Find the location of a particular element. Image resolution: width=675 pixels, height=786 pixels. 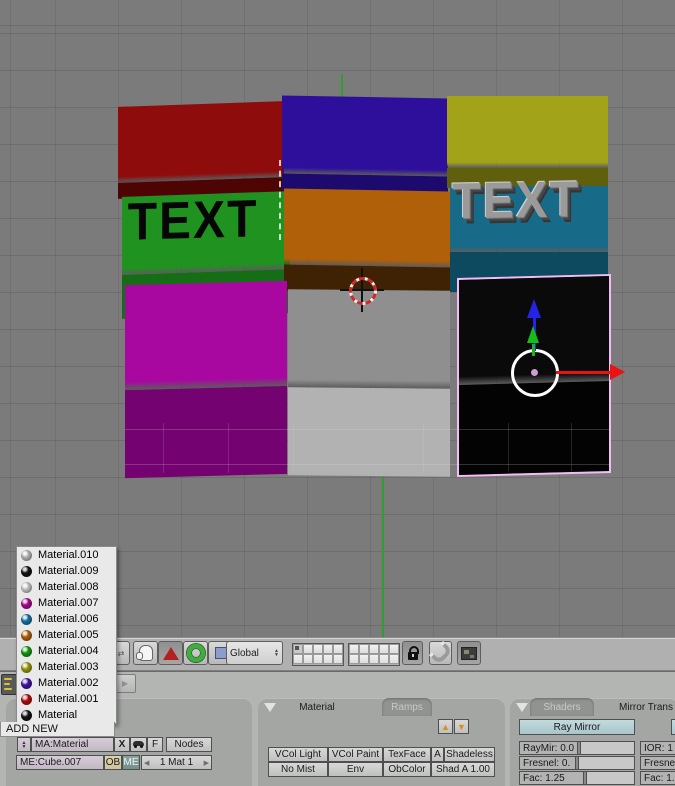

slider-fresne: Fresne is located at coordinates (657, 763).